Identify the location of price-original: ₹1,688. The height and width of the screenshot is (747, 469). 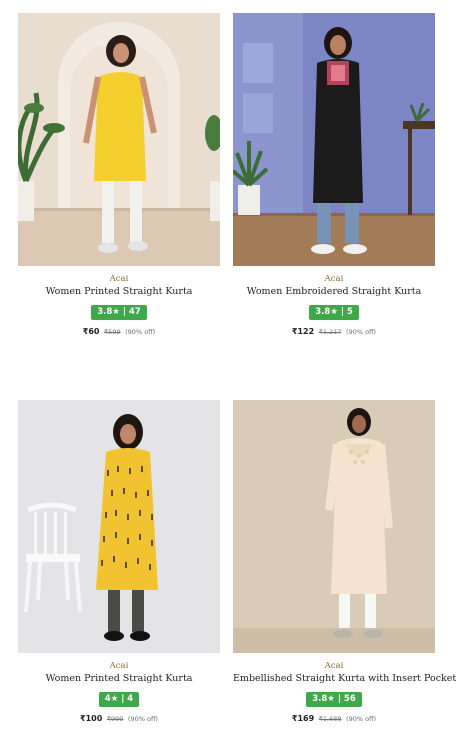
(330, 719).